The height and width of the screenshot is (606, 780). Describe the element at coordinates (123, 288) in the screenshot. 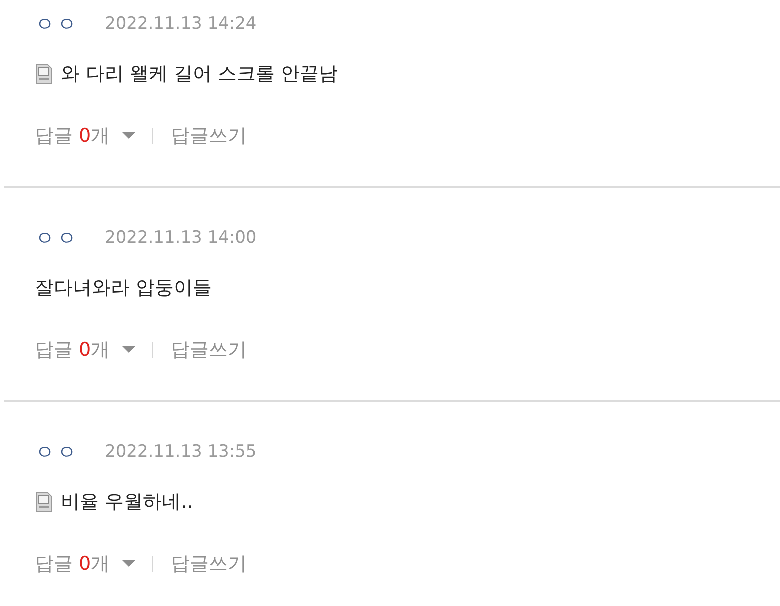

I see `comment-text: 잘다녀와라 압둥이들` at that location.